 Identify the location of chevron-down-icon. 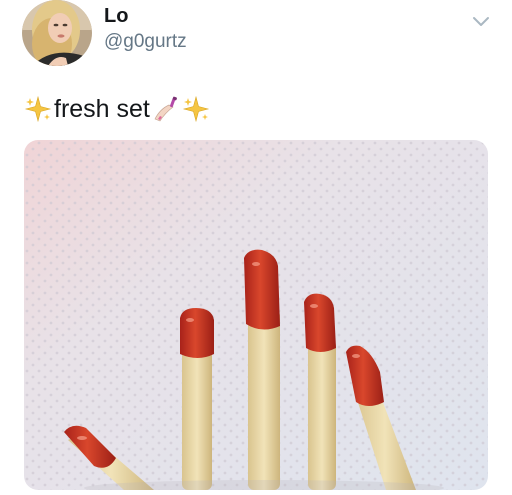
(481, 21).